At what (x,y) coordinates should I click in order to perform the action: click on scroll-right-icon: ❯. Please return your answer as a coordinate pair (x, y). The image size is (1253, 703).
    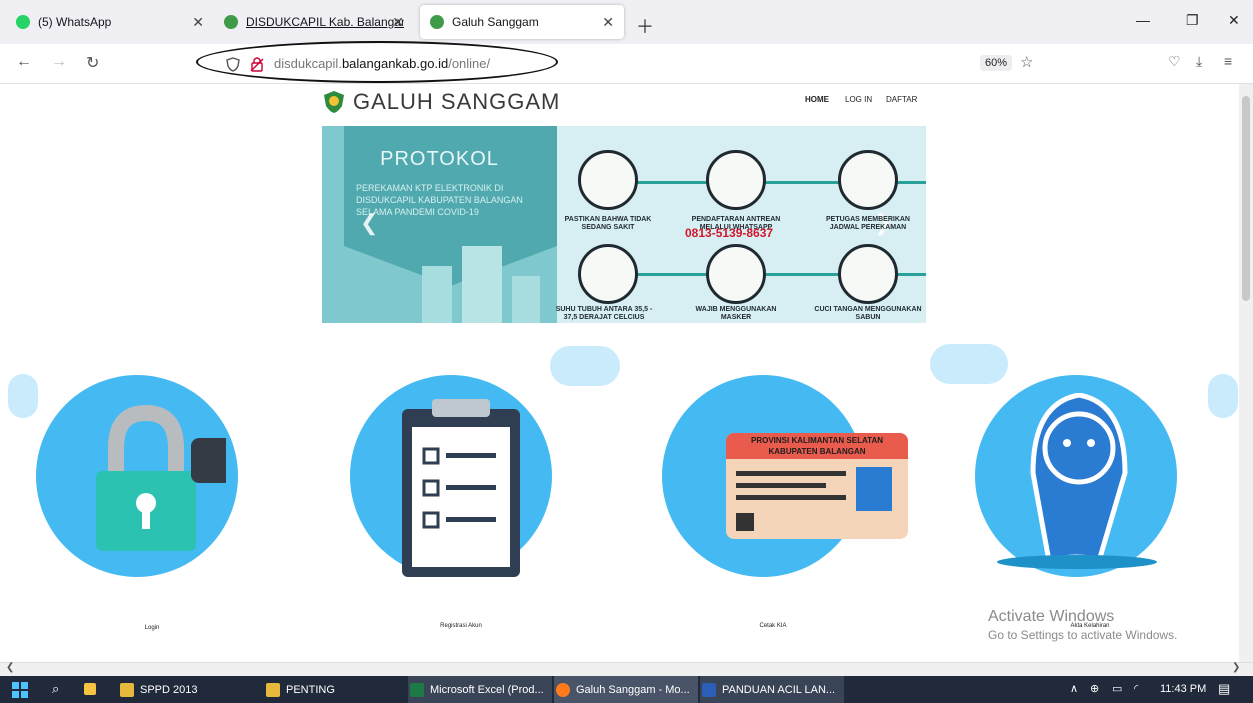
    Looking at the image, I should click on (1236, 667).